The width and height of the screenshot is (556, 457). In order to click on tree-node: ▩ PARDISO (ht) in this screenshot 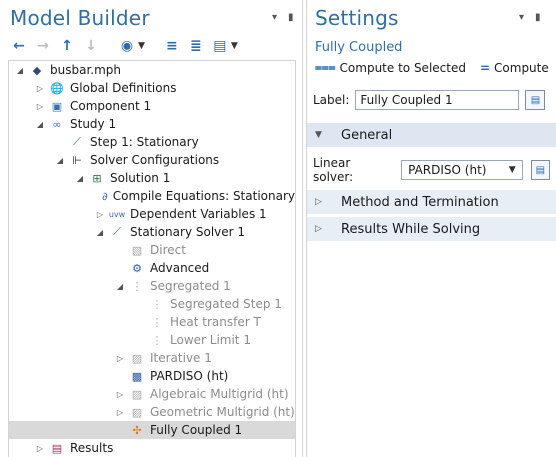, I will do `click(152, 376)`.